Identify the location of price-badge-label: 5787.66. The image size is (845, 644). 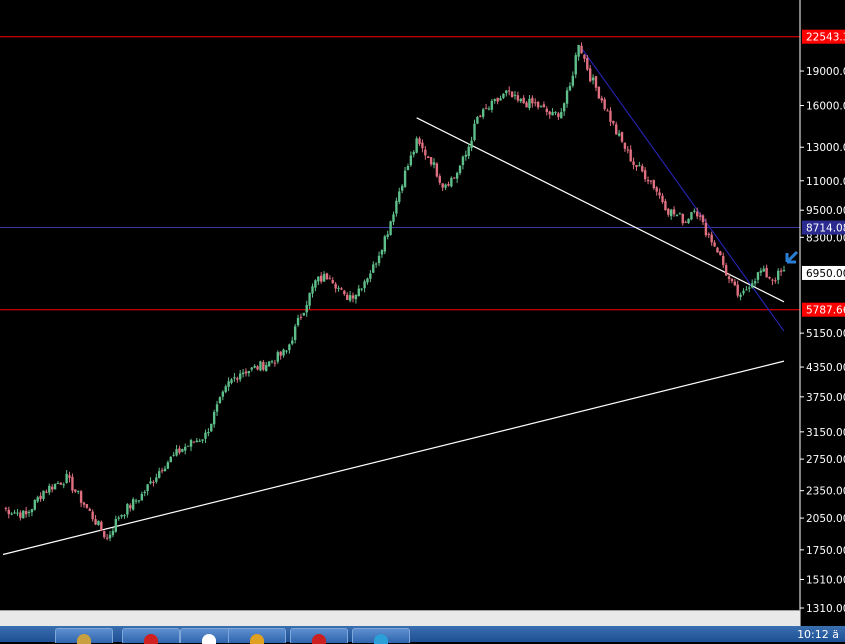
(825, 311).